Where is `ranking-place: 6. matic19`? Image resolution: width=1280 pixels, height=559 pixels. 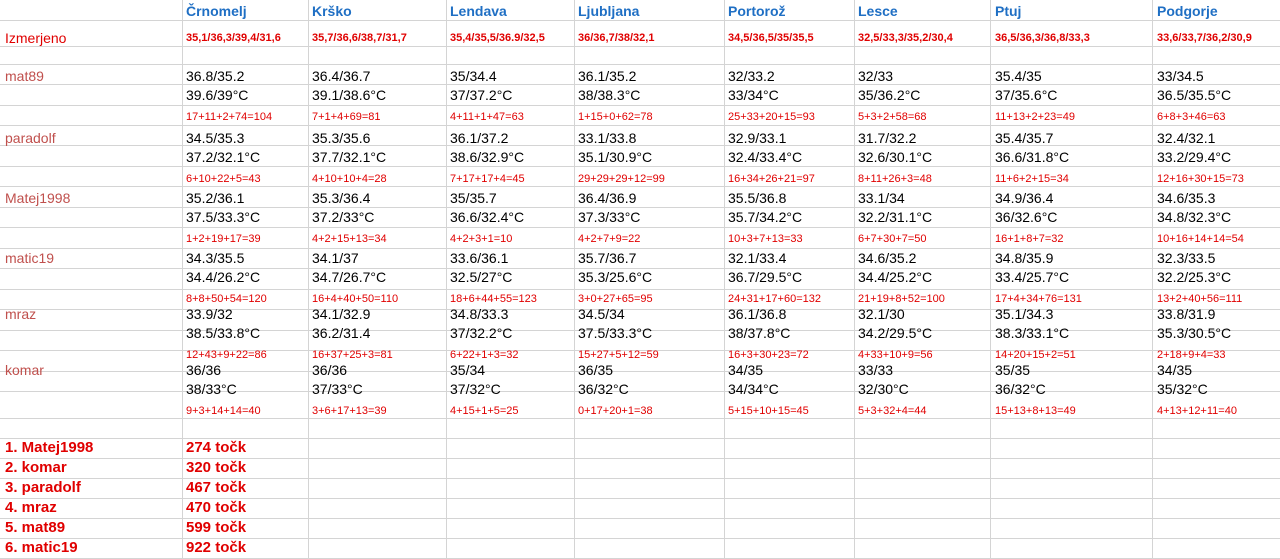 ranking-place: 6. matic19 is located at coordinates (41, 547).